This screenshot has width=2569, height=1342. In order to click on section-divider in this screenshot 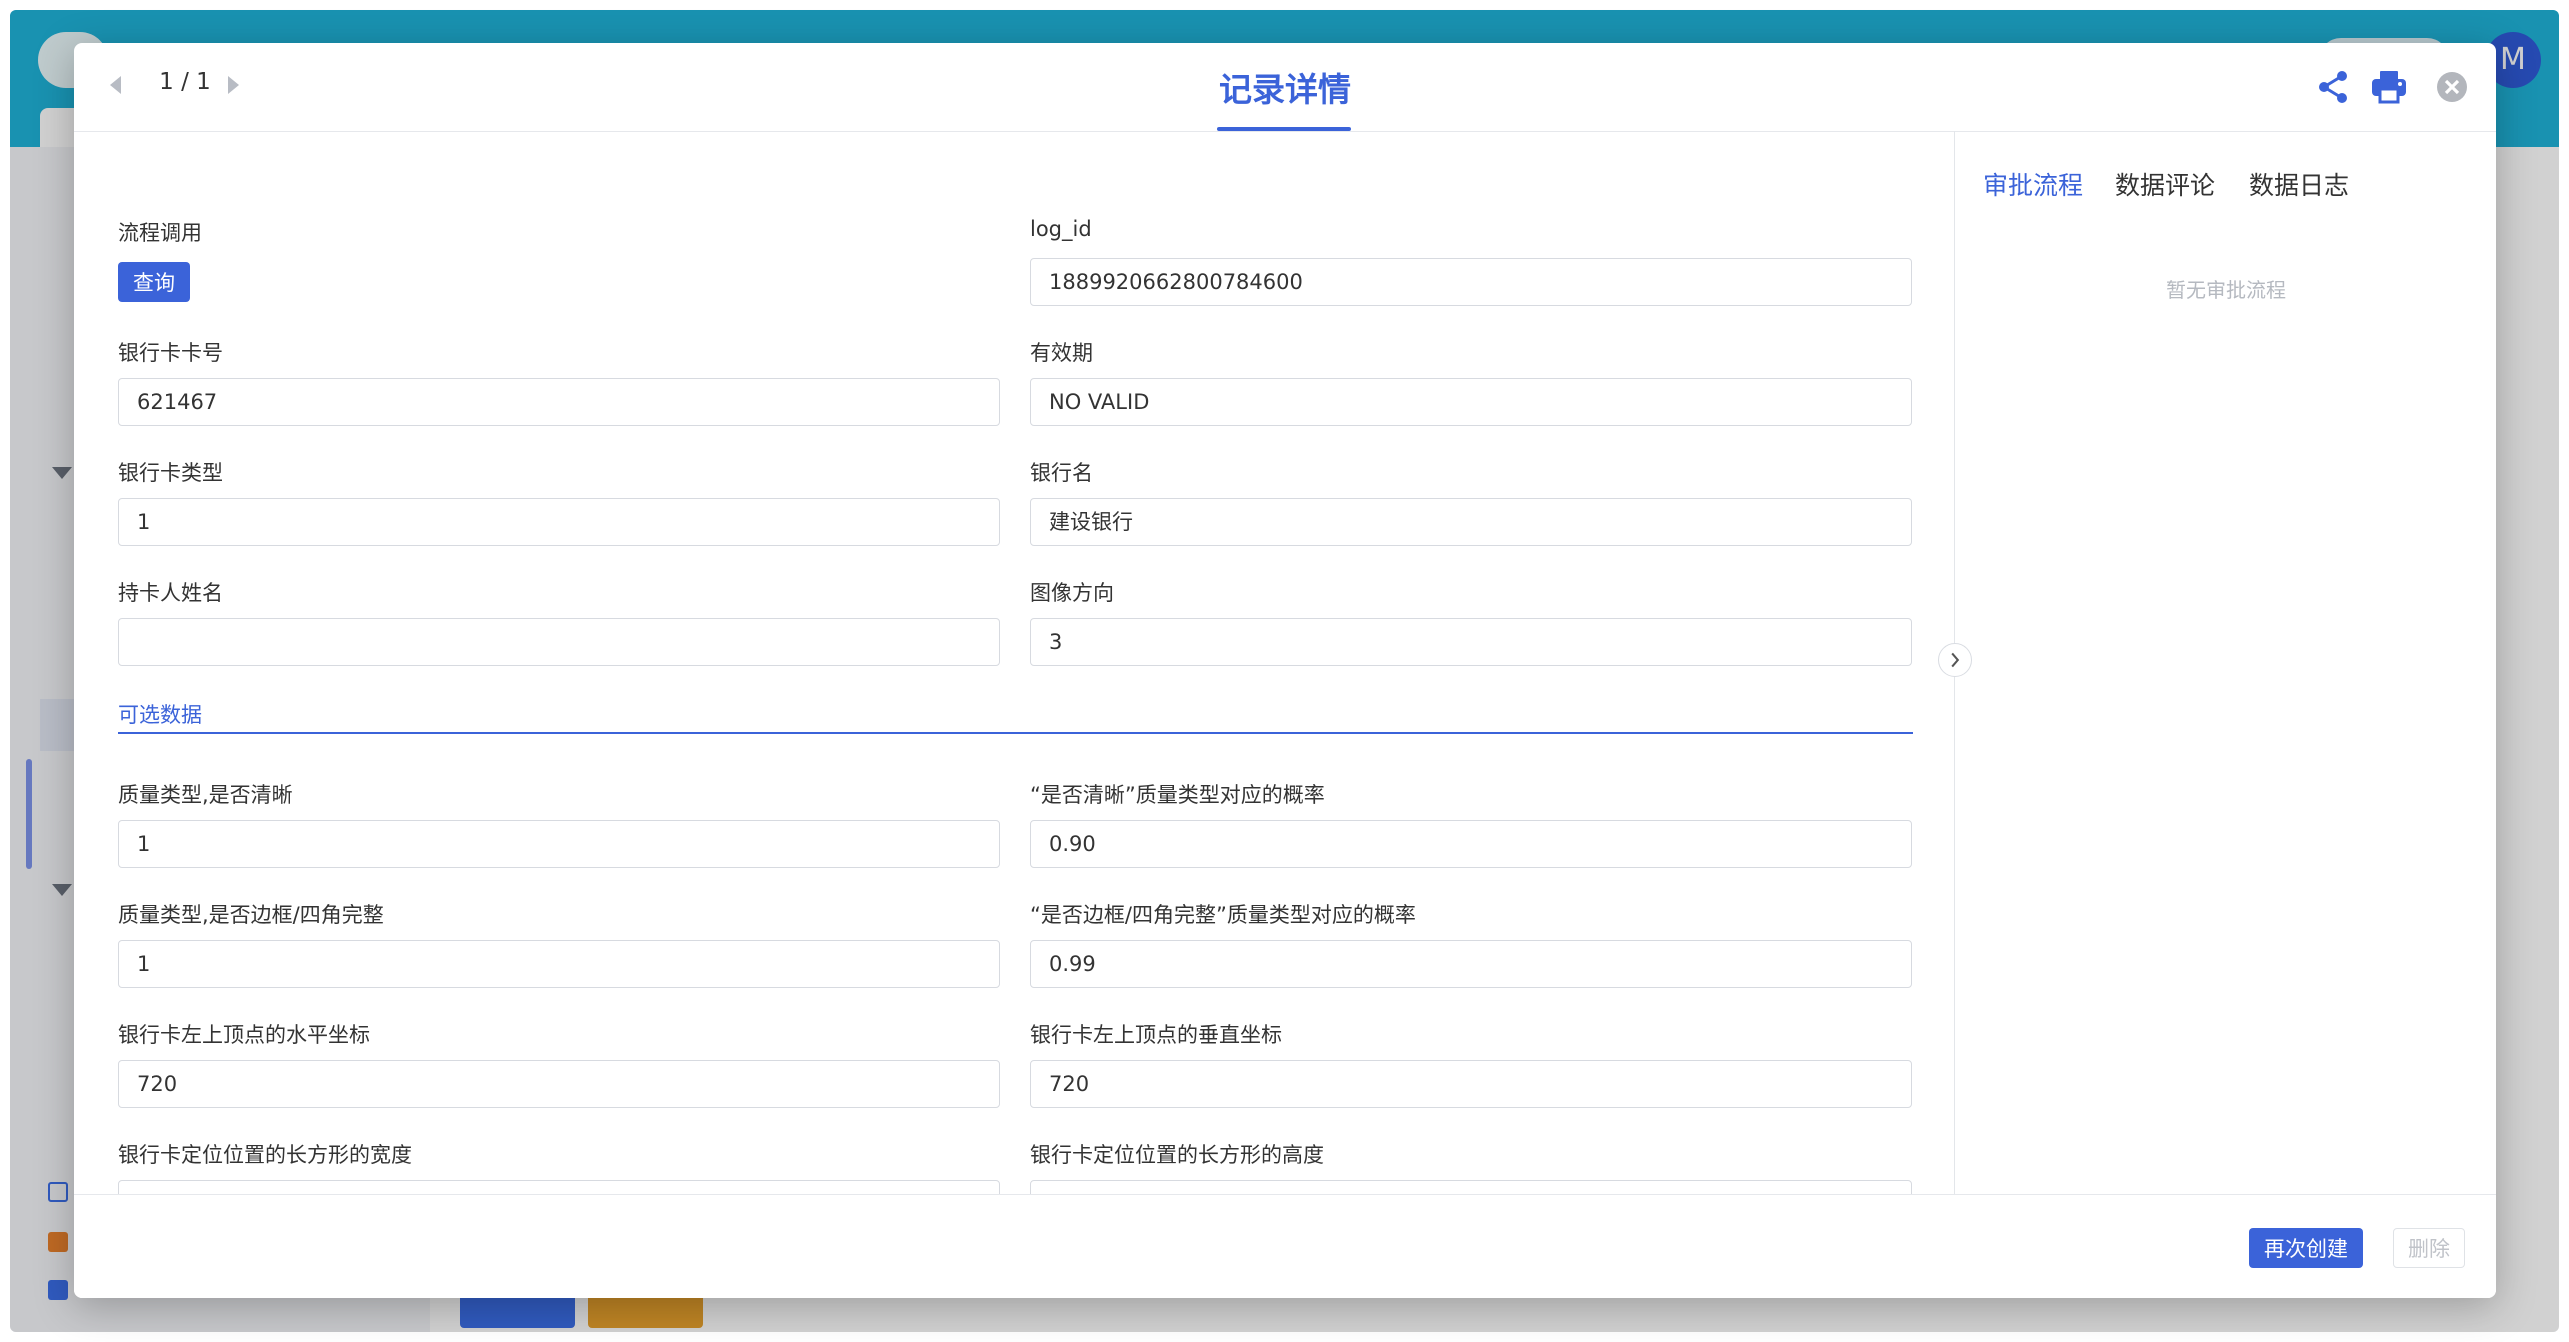, I will do `click(1015, 733)`.